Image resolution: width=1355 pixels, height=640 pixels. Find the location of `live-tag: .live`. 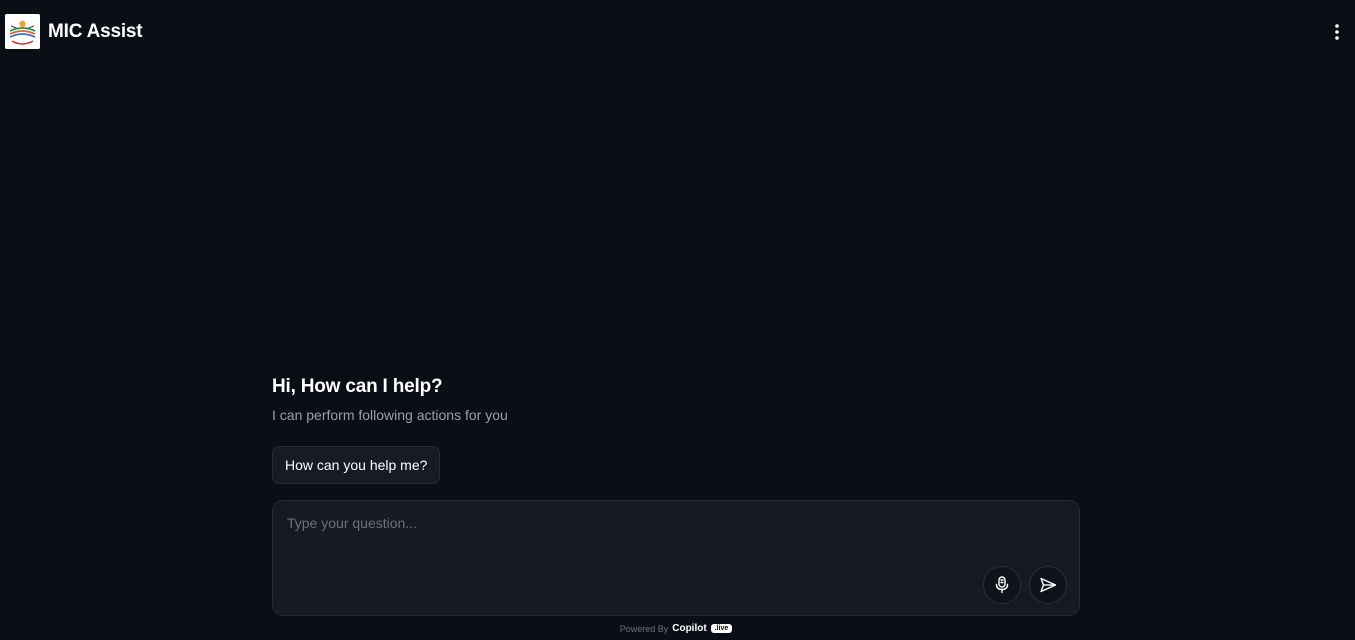

live-tag: .live is located at coordinates (721, 628).